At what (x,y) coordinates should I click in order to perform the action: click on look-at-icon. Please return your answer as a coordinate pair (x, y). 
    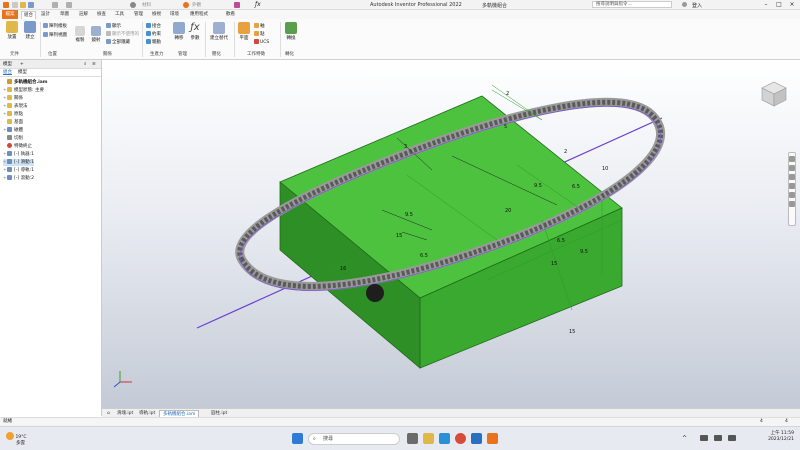
    Looking at the image, I should click on (792, 195).